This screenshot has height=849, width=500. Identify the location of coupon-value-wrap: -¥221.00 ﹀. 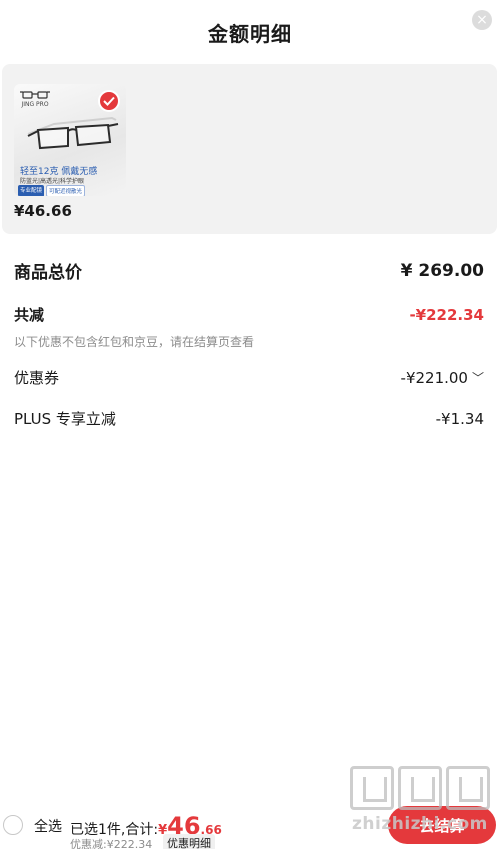
(442, 378).